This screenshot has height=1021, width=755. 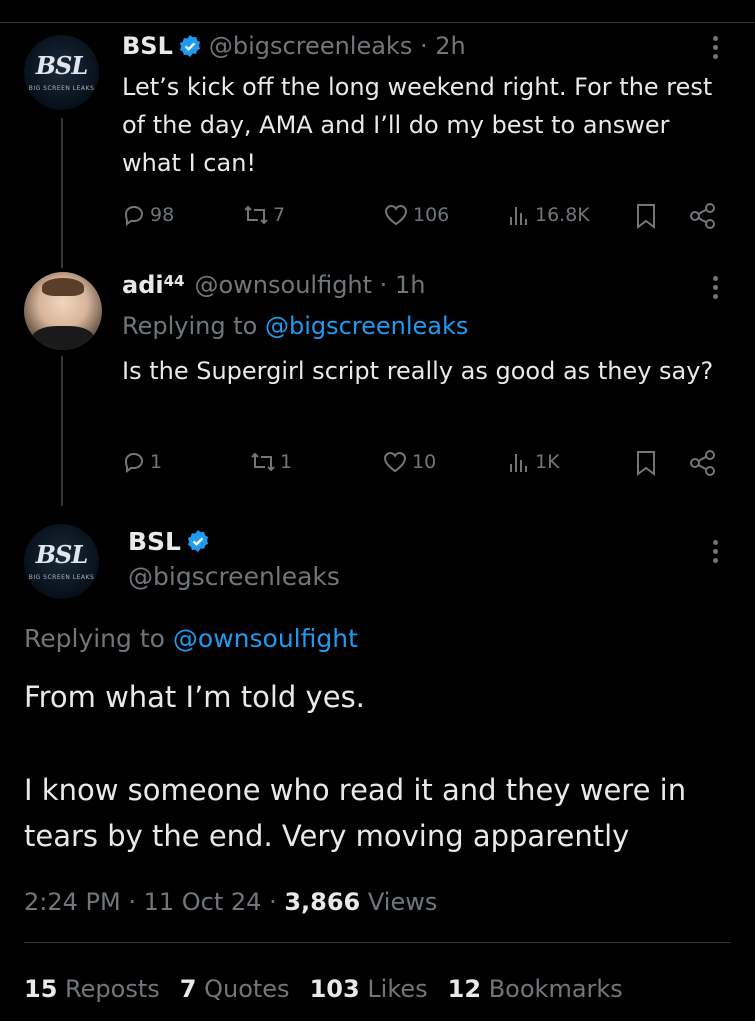 I want to click on stat-label: Likes, so click(x=397, y=989).